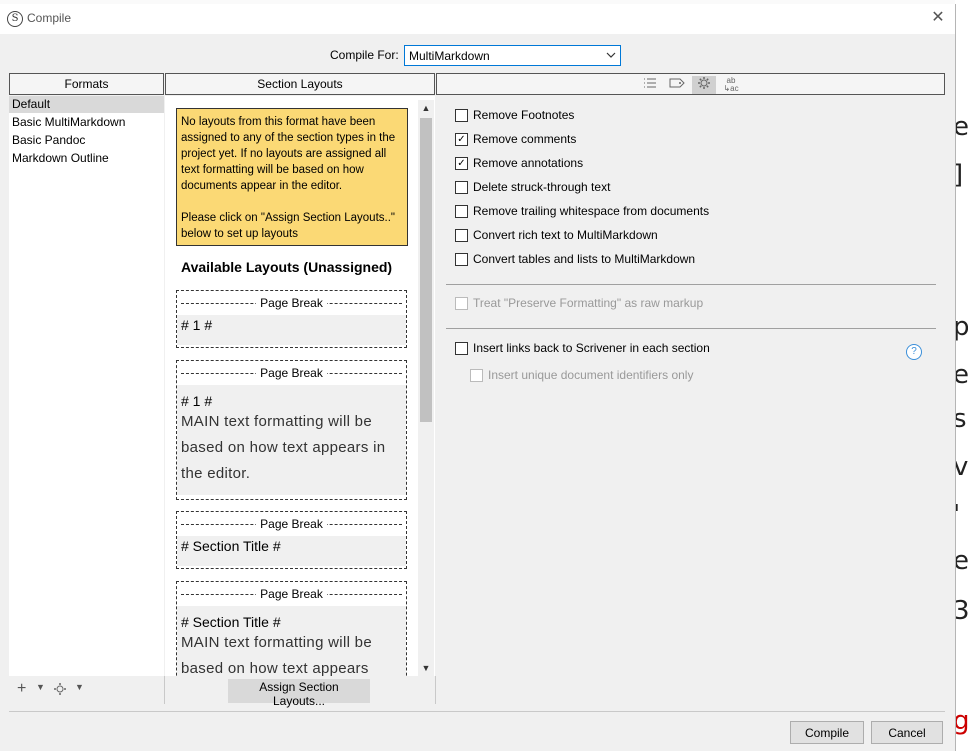  What do you see at coordinates (287, 267) in the screenshot?
I see `available-layouts-heading: Available Layouts (Unassigned)` at bounding box center [287, 267].